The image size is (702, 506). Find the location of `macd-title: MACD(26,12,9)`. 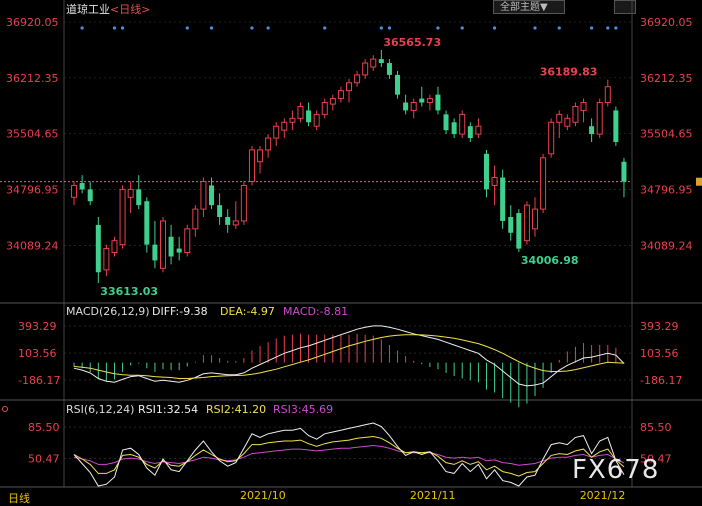

macd-title: MACD(26,12,9) is located at coordinates (108, 311).